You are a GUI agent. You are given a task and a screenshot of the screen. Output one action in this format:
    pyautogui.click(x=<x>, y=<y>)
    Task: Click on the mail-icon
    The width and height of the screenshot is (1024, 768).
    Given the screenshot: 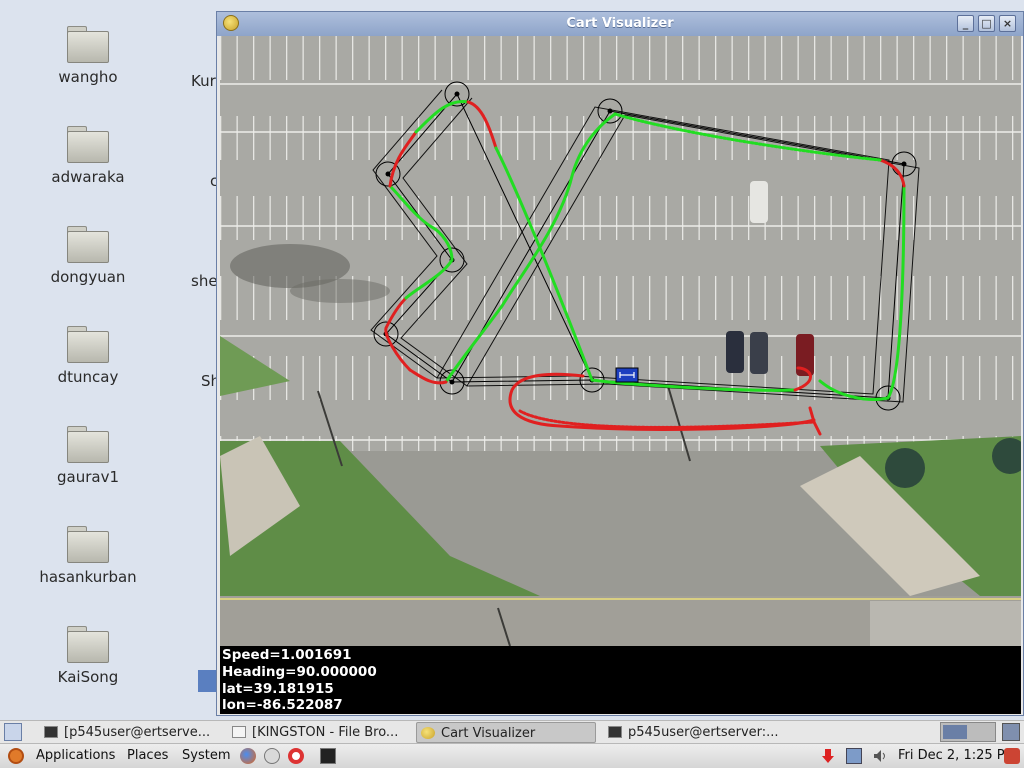 What is the action you would take?
    pyautogui.click(x=272, y=756)
    